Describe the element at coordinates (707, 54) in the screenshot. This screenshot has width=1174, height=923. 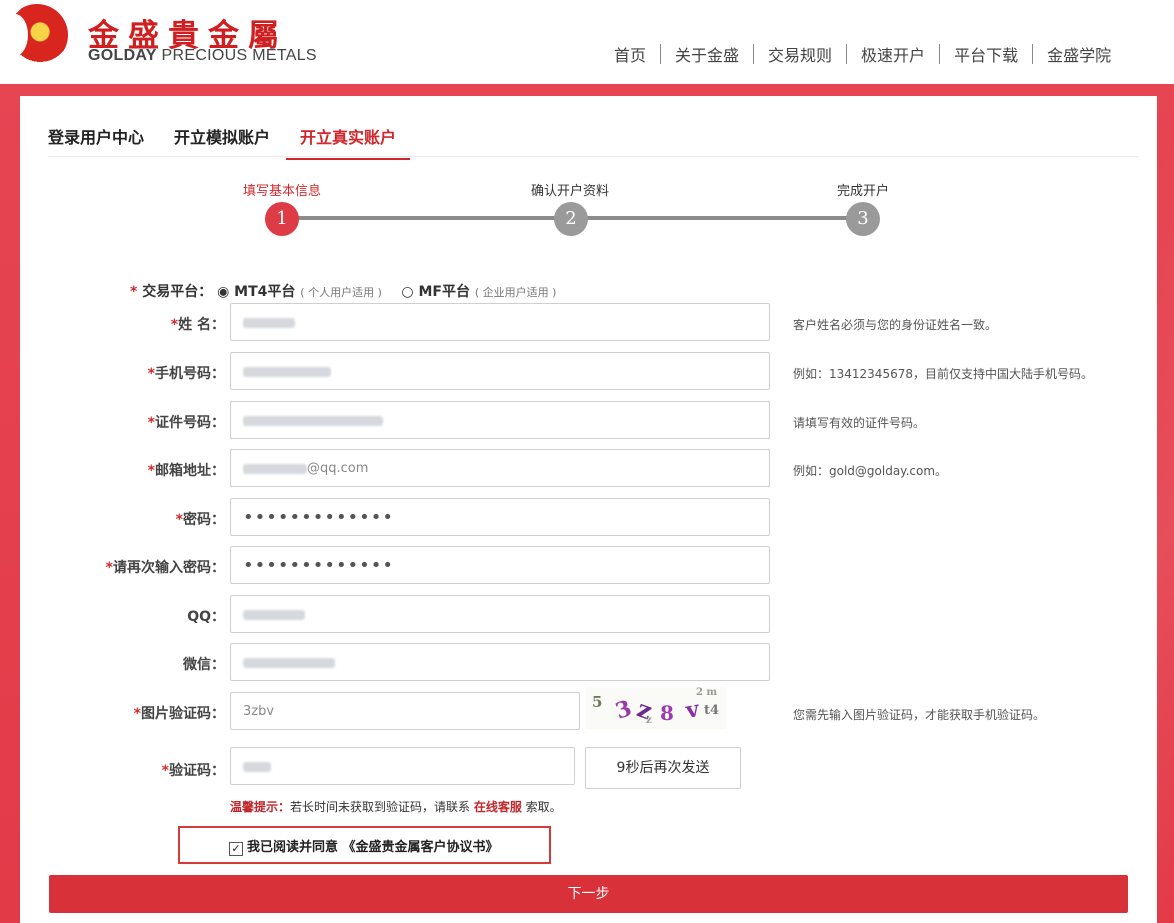
I see `nav-about: 关于金盛` at that location.